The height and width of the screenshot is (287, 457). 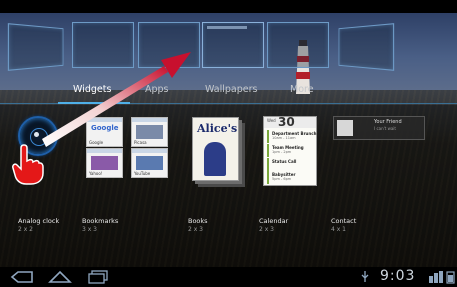 I want to click on usb-status-icon, so click(x=365, y=276).